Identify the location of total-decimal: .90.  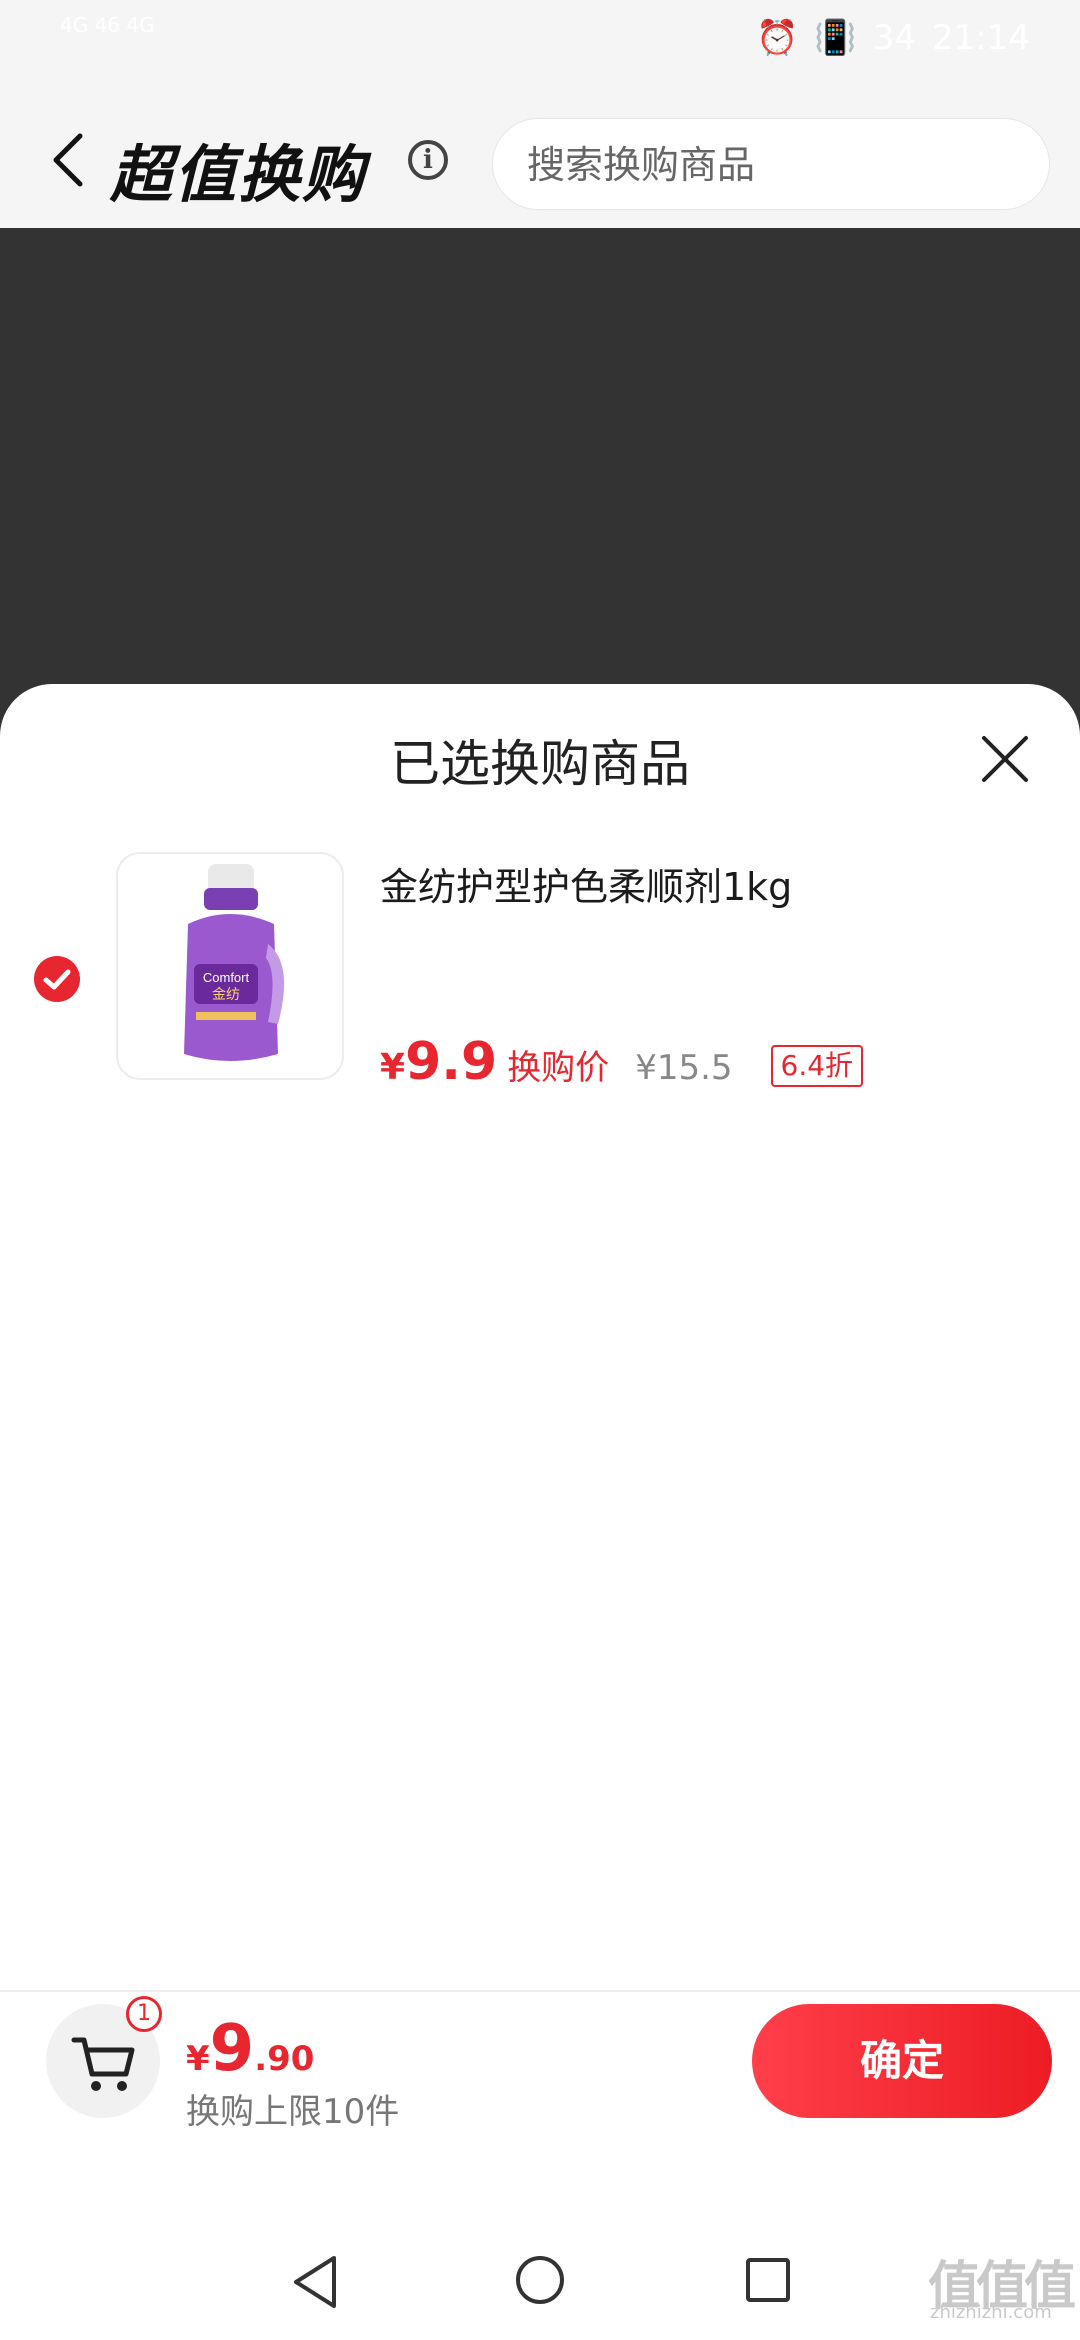
(284, 2059).